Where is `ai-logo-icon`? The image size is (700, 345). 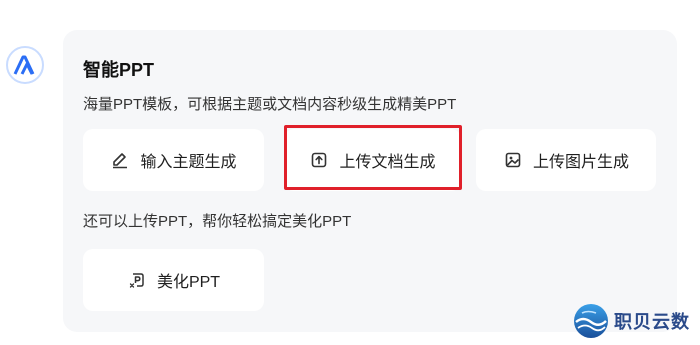 ai-logo-icon is located at coordinates (24, 65).